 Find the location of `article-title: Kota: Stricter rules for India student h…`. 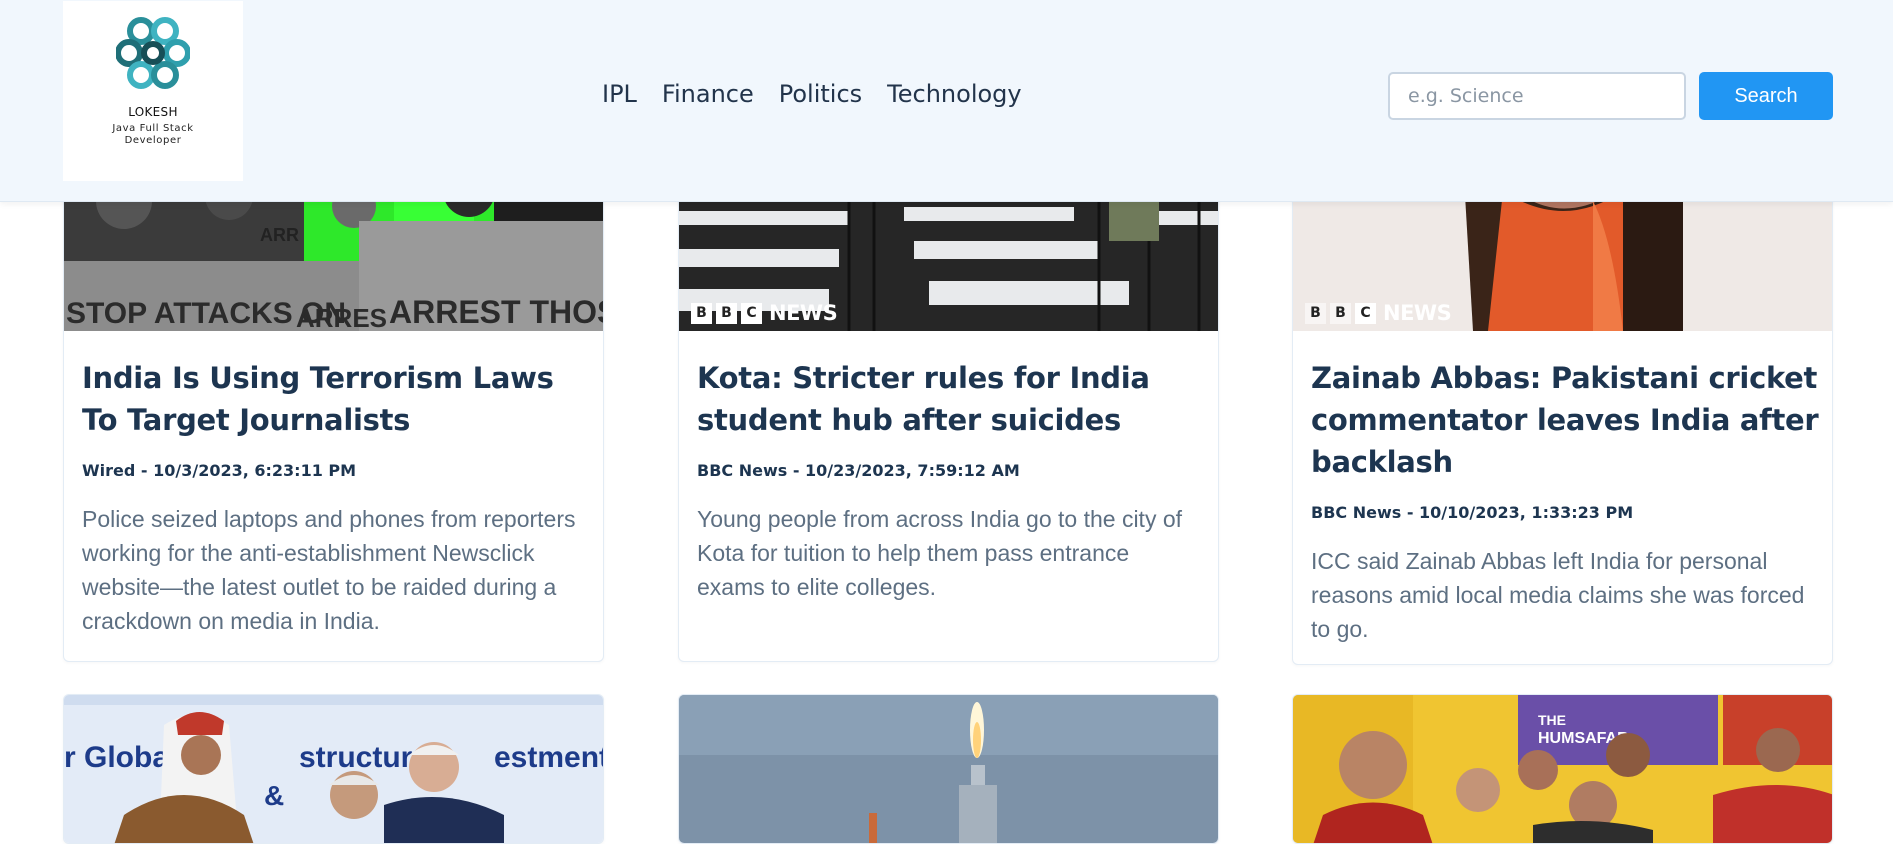

article-title: Kota: Stricter rules for India student h… is located at coordinates (947, 399).